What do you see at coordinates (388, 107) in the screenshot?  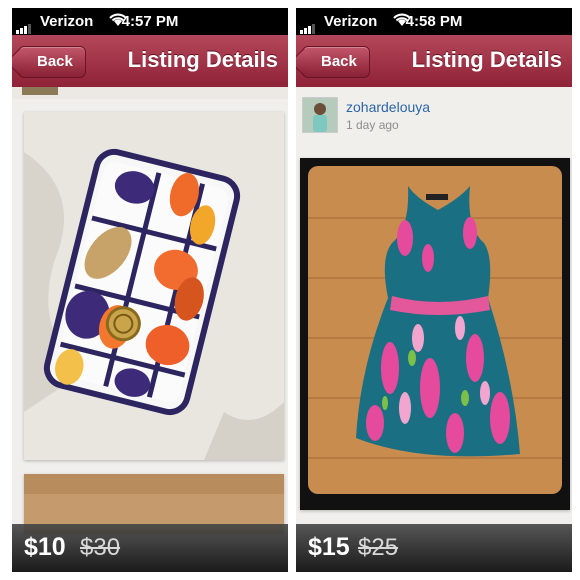 I see `seller-username-link: zohardelouya` at bounding box center [388, 107].